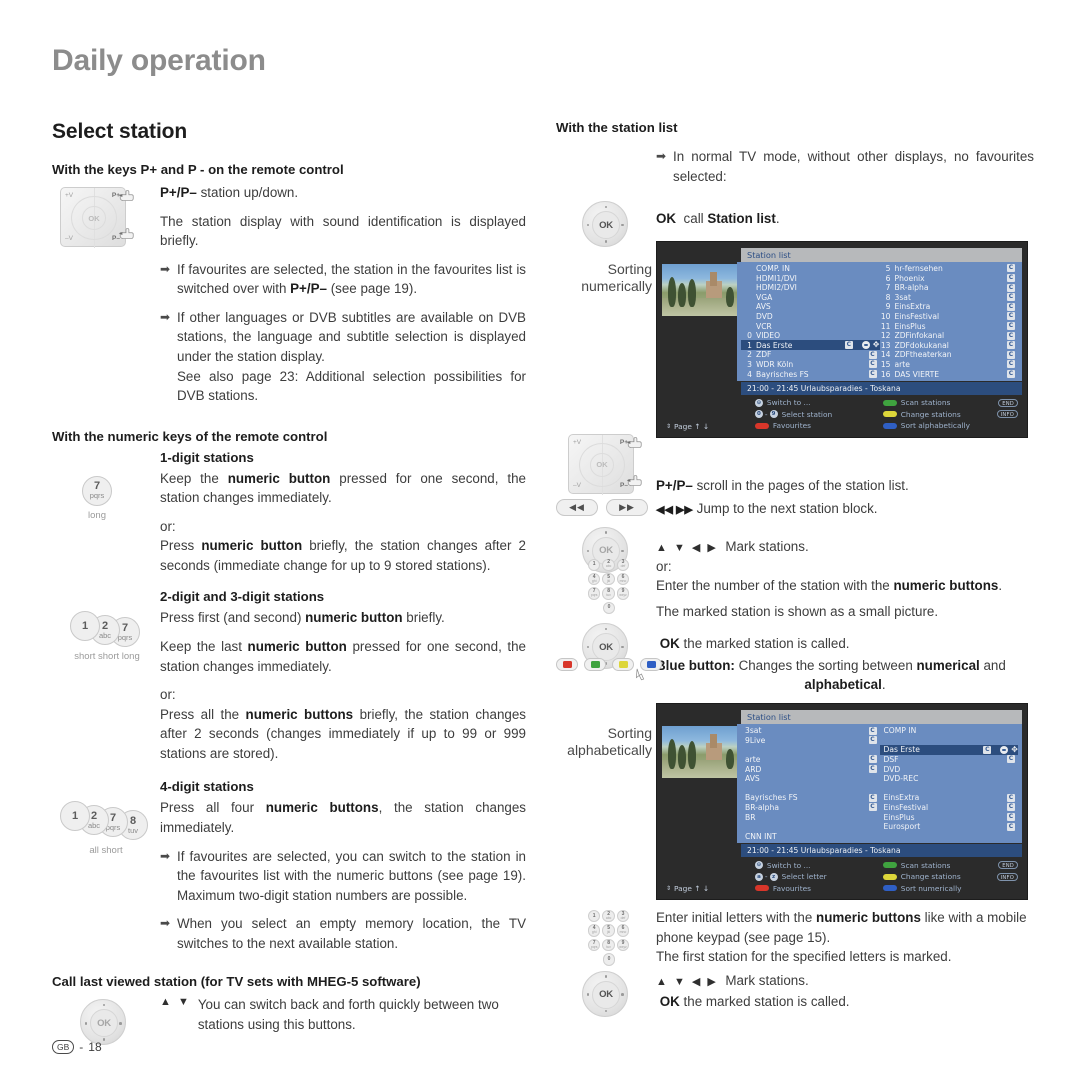 Image resolution: width=1080 pixels, height=1080 pixels. What do you see at coordinates (753, 759) in the screenshot?
I see `station-name: arte` at bounding box center [753, 759].